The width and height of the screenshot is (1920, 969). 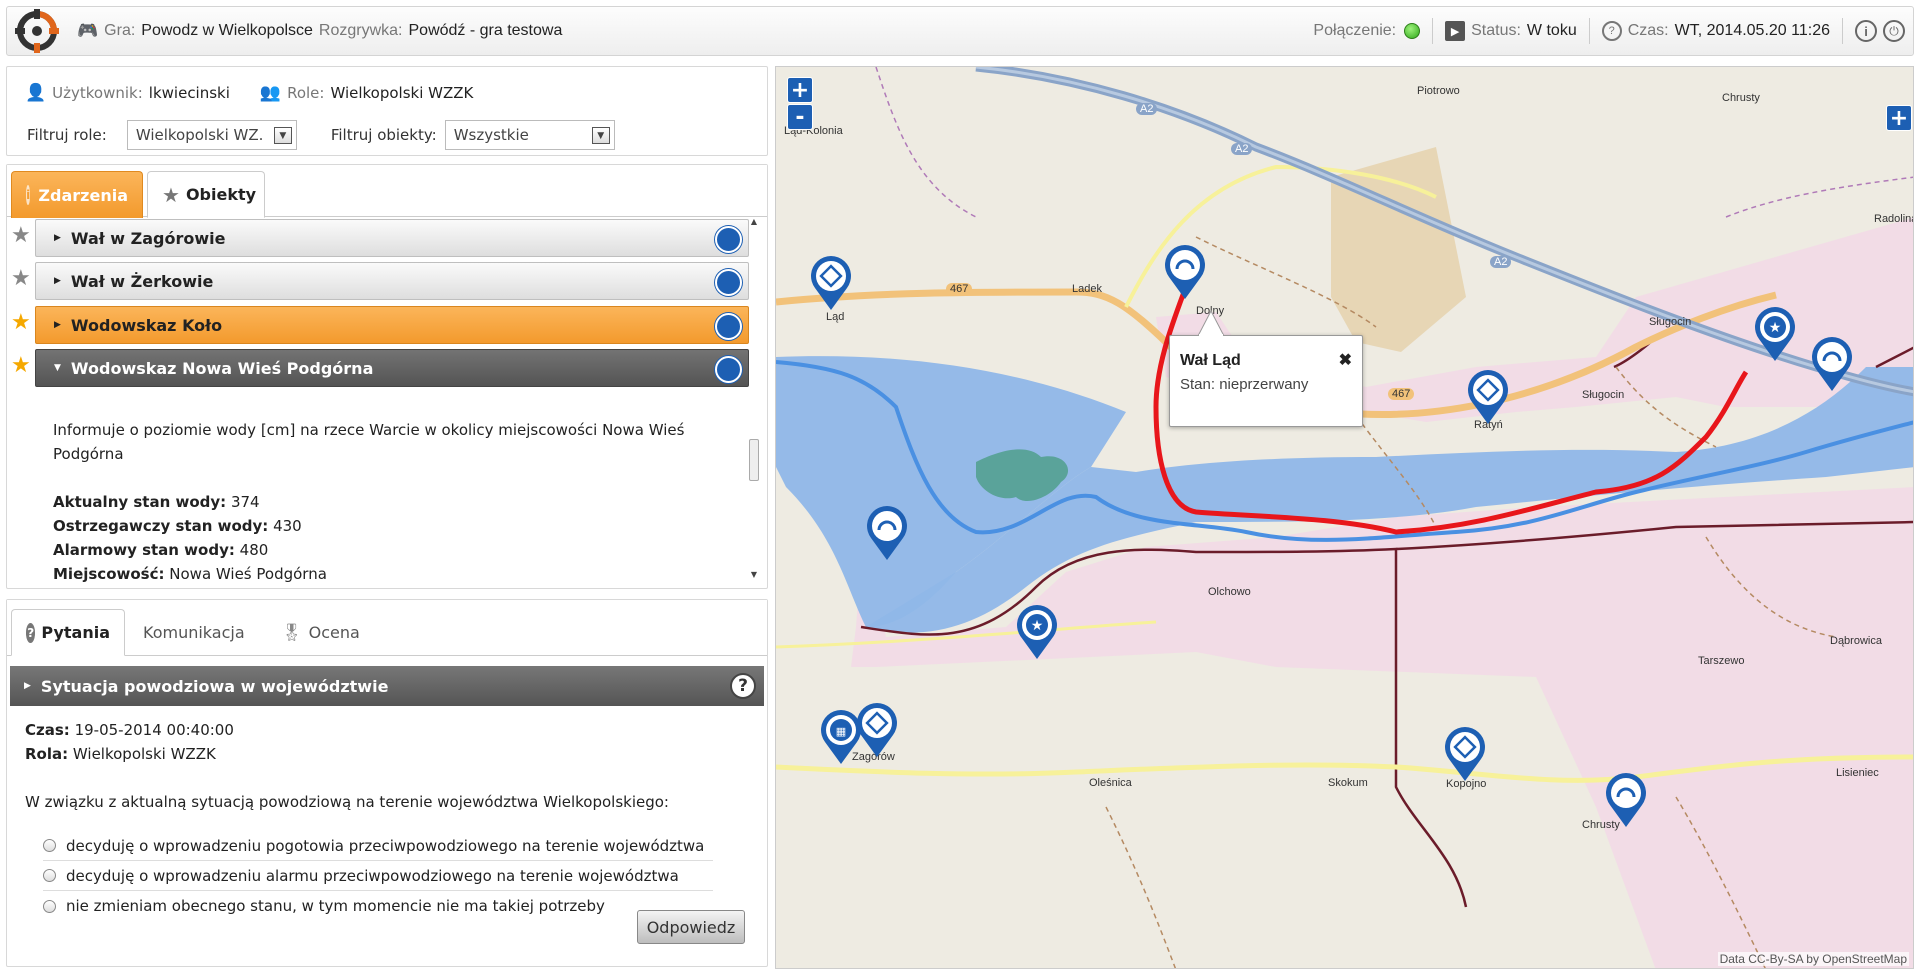 I want to click on tab-rating: 🎖 Ocena, so click(x=322, y=632).